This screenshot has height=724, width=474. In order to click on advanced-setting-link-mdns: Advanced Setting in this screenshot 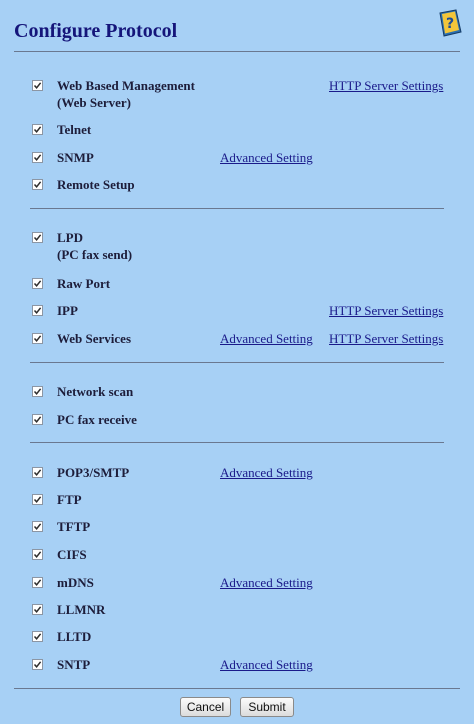, I will do `click(266, 583)`.